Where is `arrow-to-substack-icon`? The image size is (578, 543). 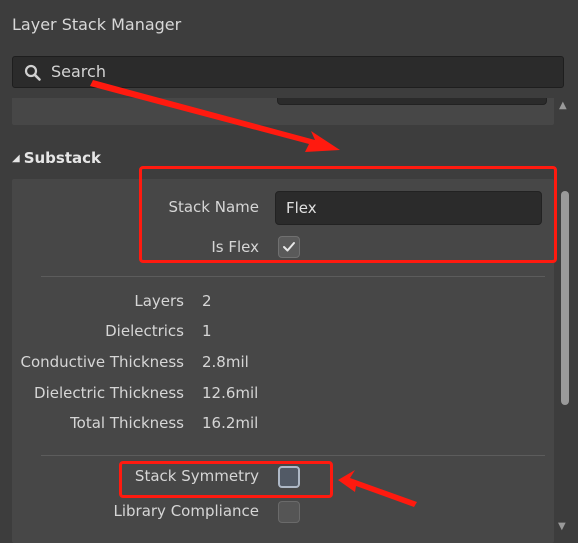
arrow-to-substack-icon is located at coordinates (215, 116).